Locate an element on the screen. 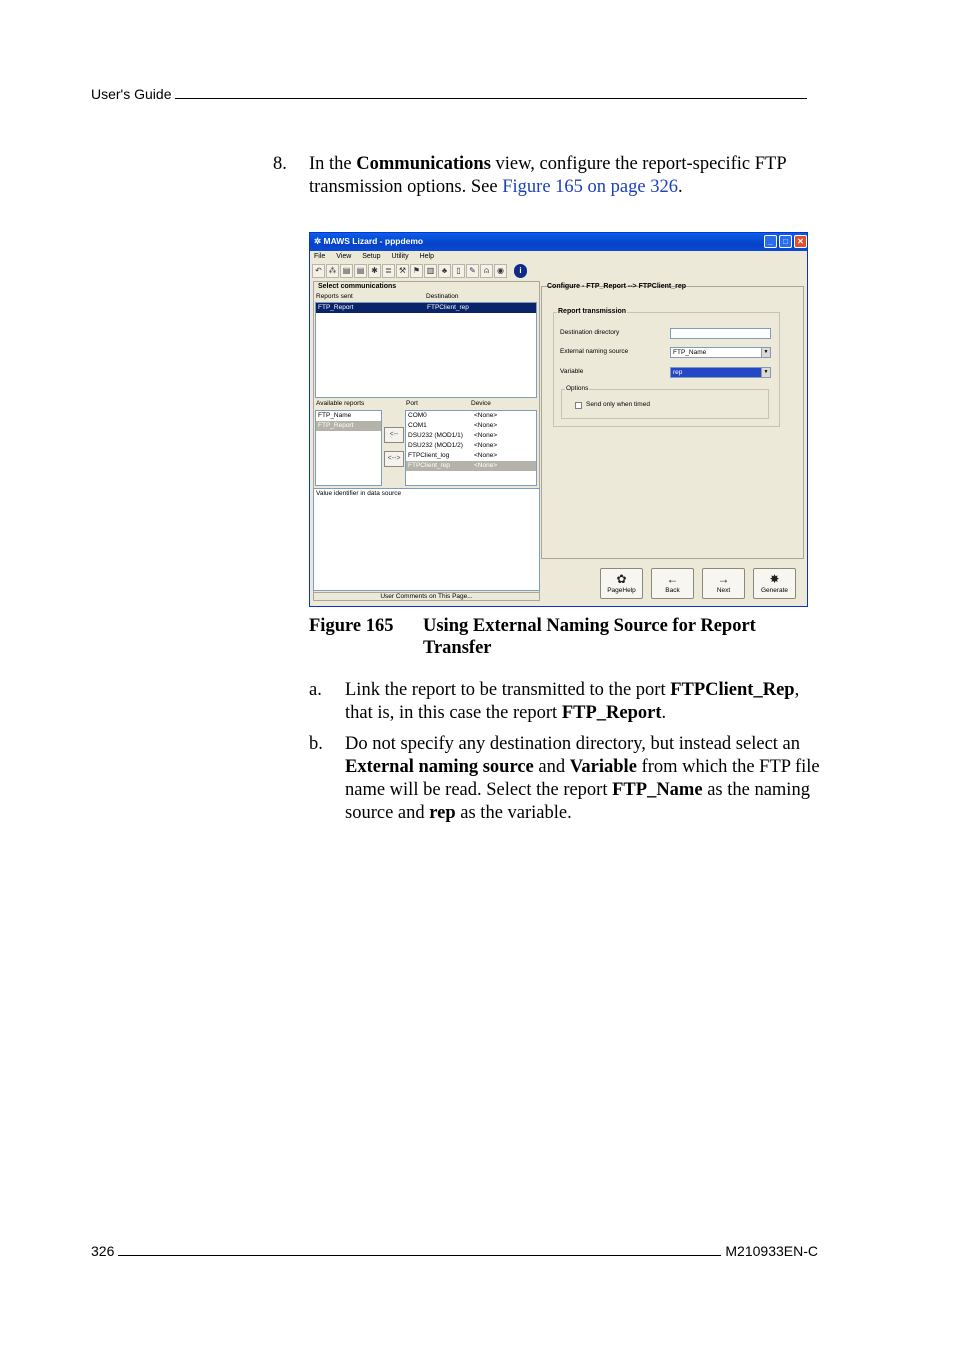 The image size is (954, 1350). port-name: FTPClient_rep is located at coordinates (429, 465).